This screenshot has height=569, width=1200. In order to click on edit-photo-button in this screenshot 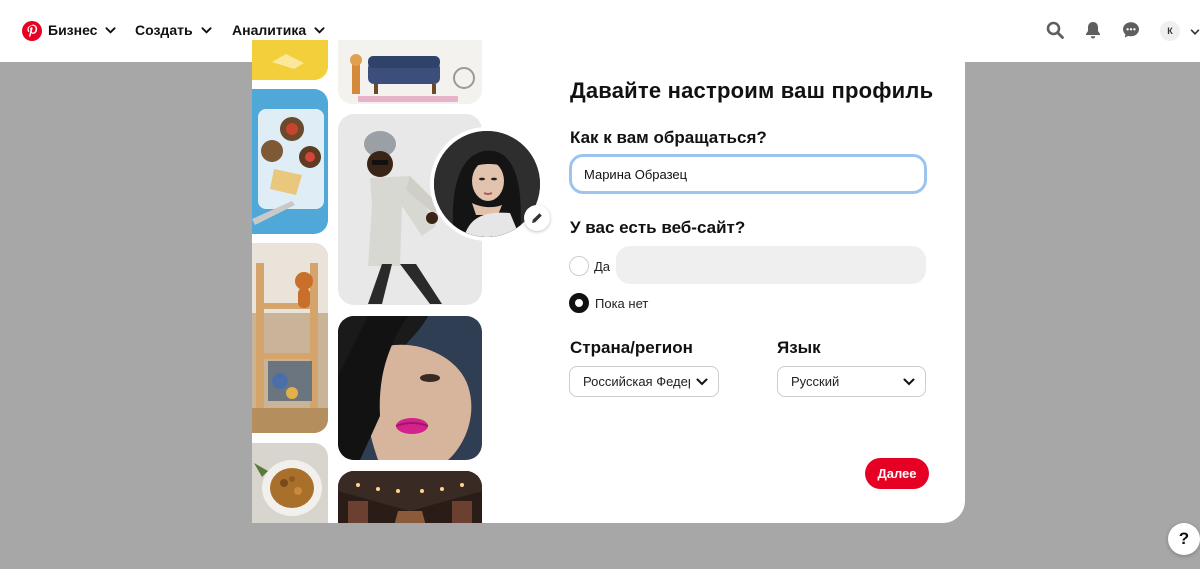, I will do `click(537, 218)`.